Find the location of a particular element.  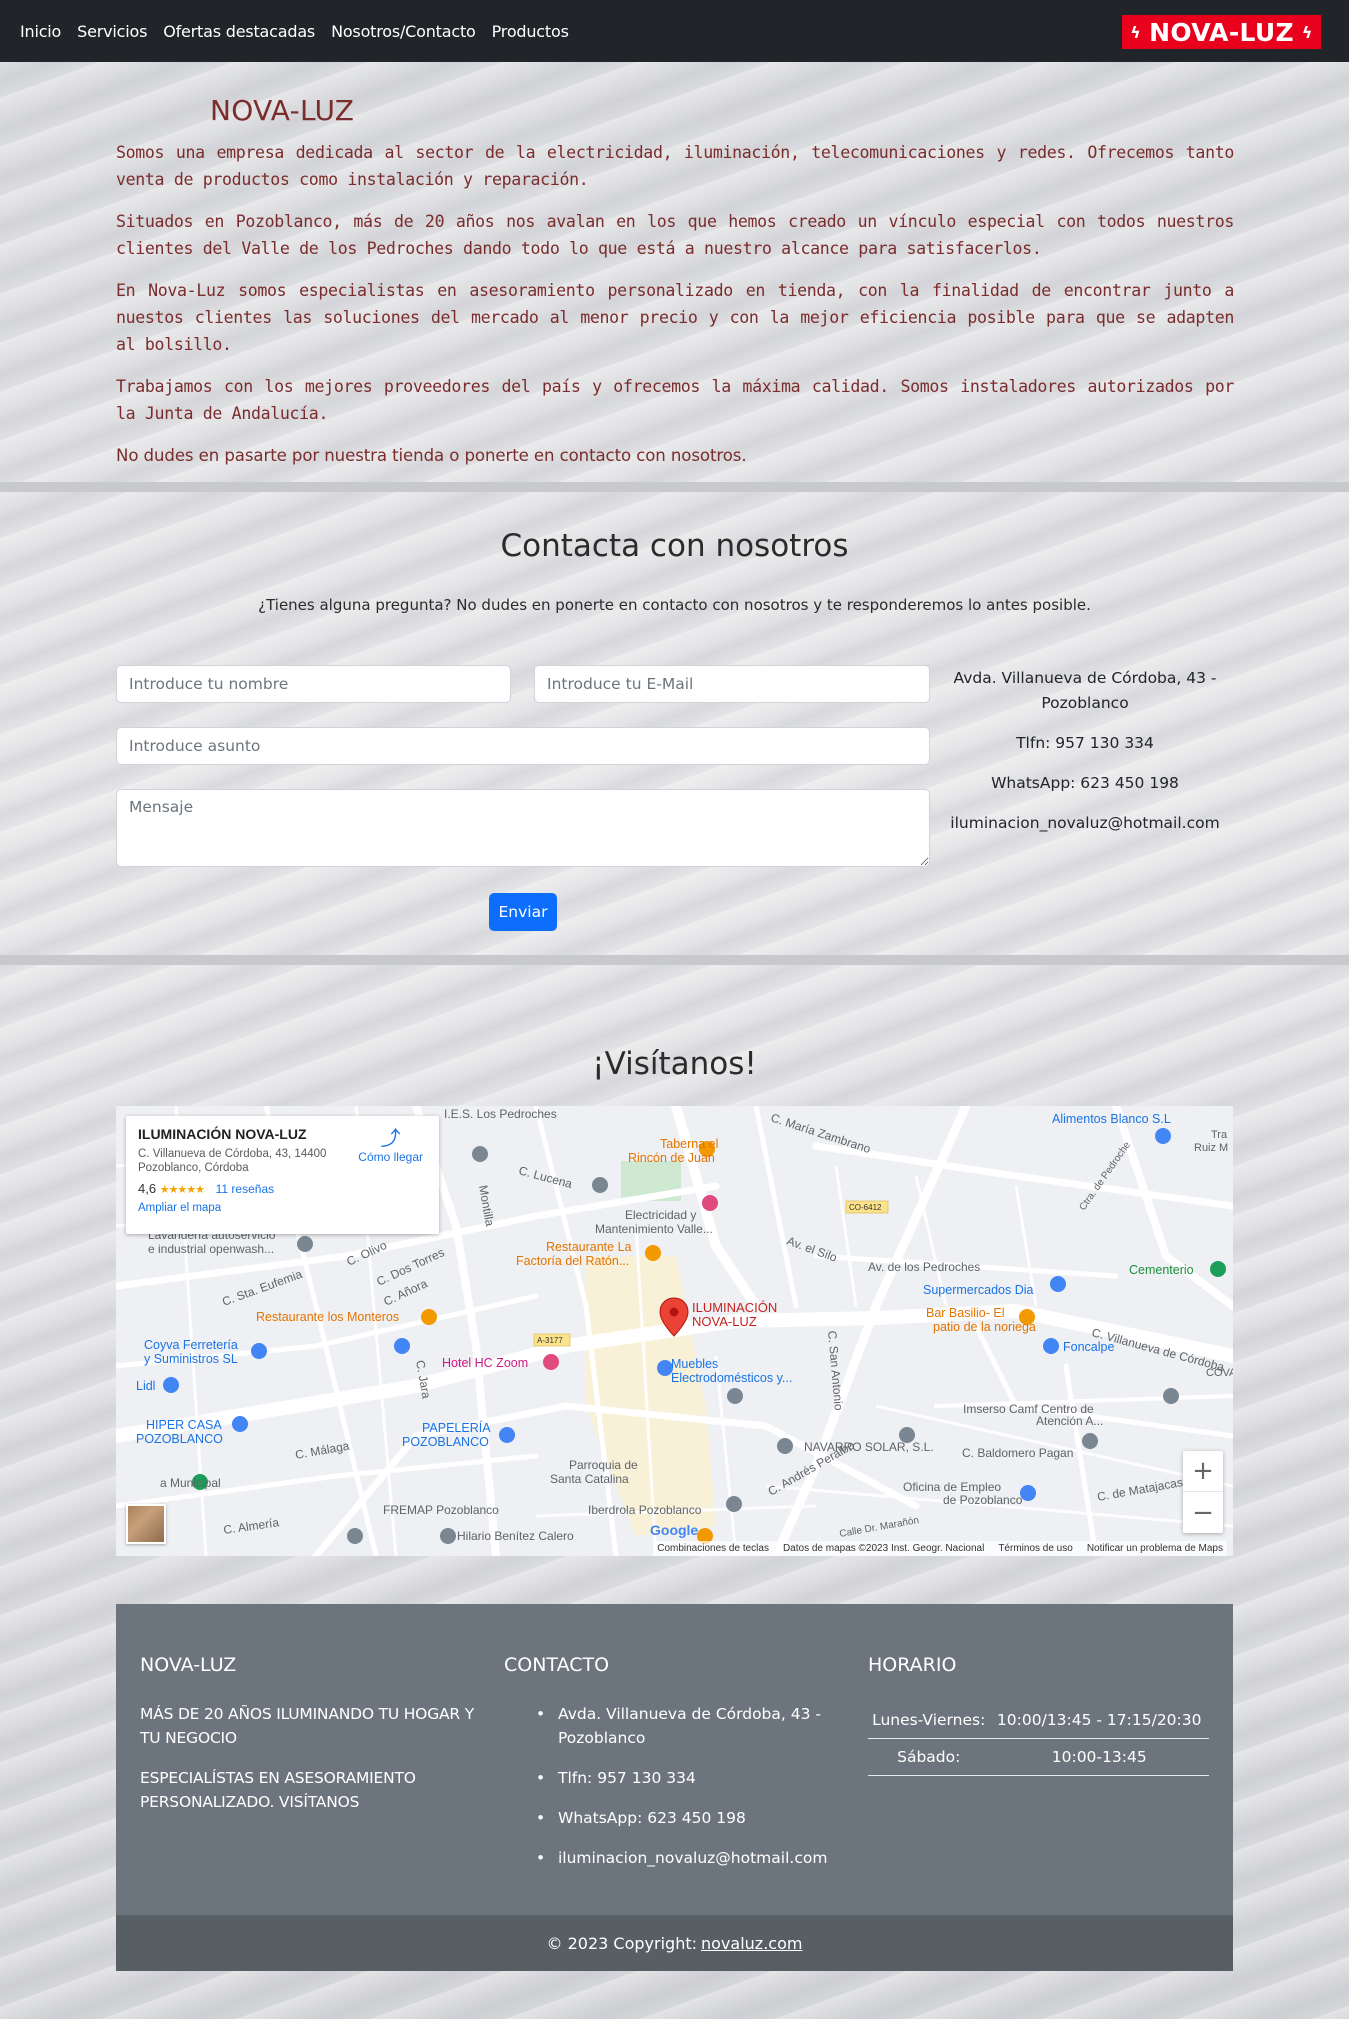

visit-title: ¡Visítanos! is located at coordinates (674, 1064).